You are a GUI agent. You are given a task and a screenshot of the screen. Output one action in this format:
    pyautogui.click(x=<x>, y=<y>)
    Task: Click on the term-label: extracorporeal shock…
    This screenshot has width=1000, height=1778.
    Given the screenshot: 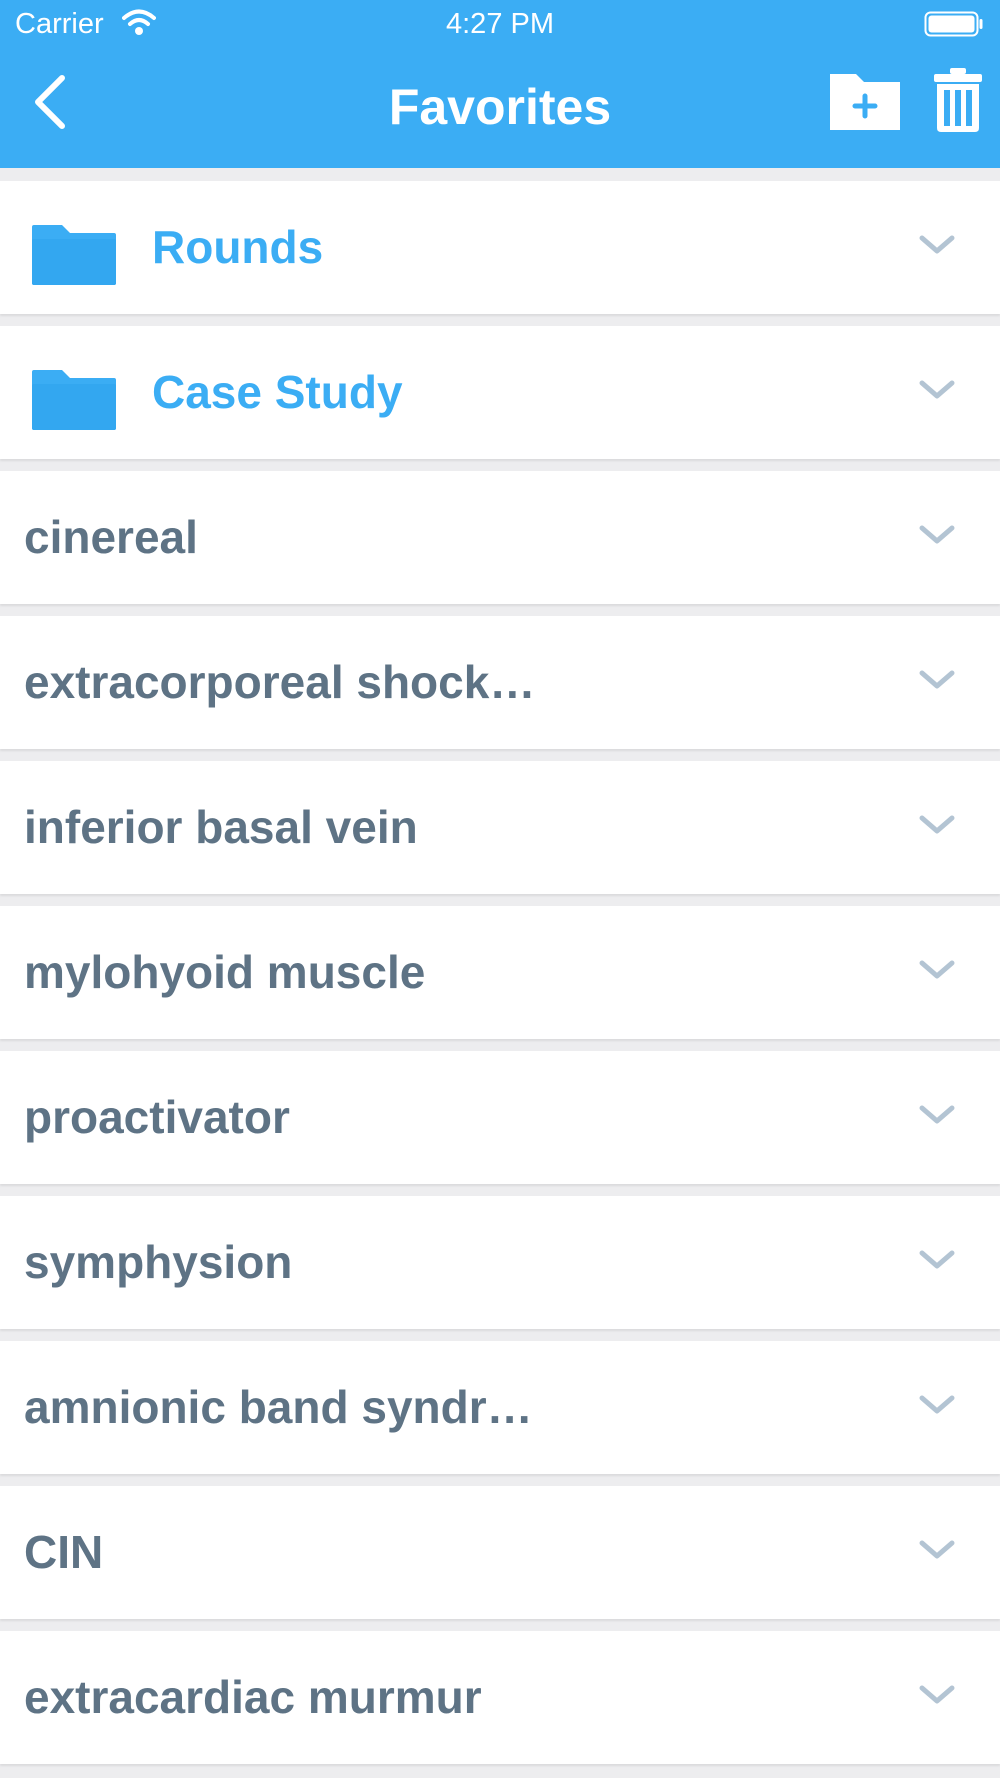 What is the action you would take?
    pyautogui.click(x=280, y=682)
    